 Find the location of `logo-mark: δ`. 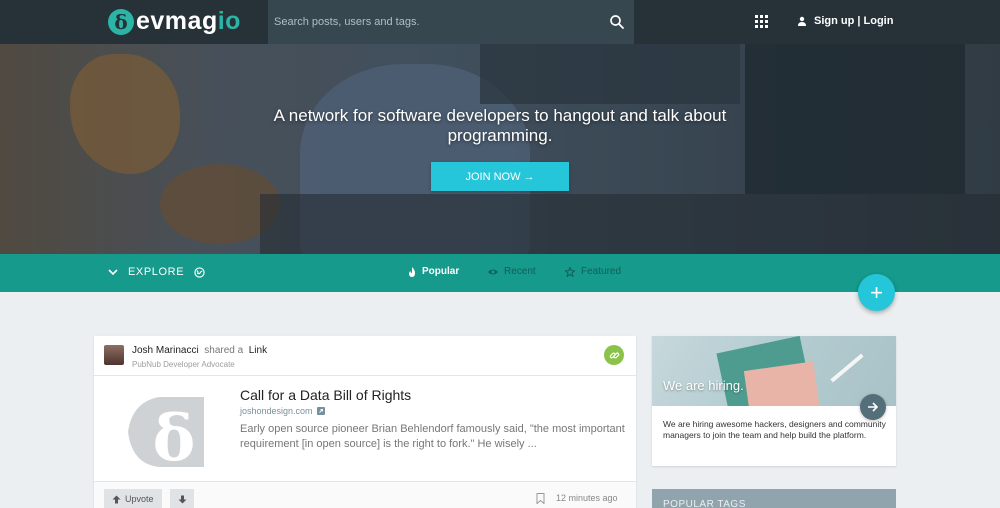

logo-mark: δ is located at coordinates (121, 21).